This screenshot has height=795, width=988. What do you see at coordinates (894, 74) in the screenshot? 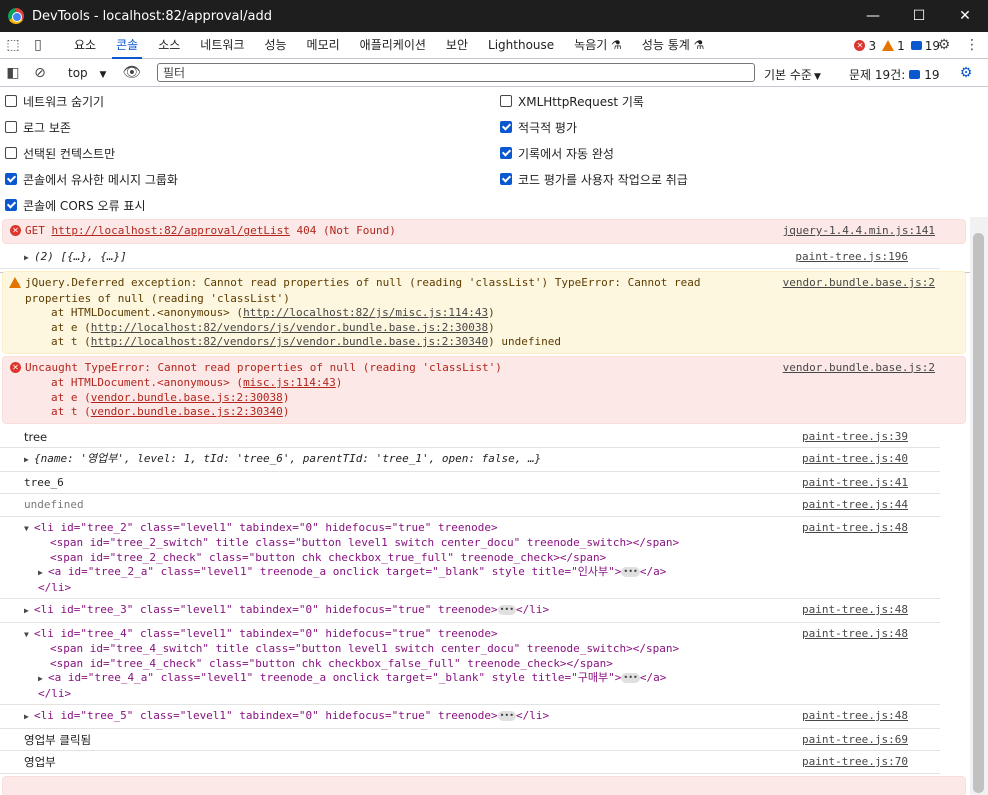
I see `issues-counter: 문제 19건: 19` at bounding box center [894, 74].